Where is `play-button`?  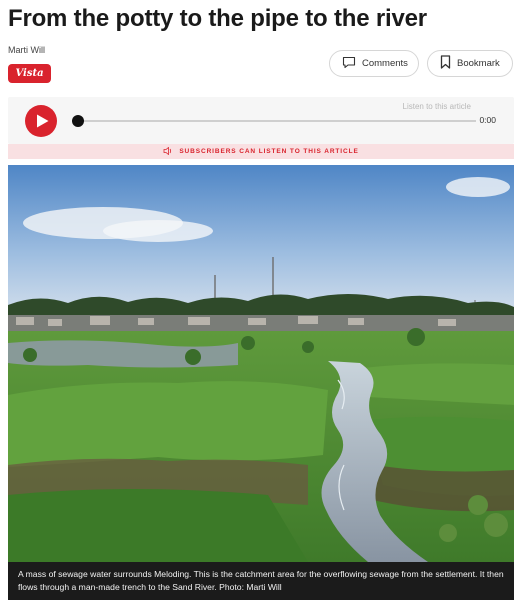
play-button is located at coordinates (41, 121).